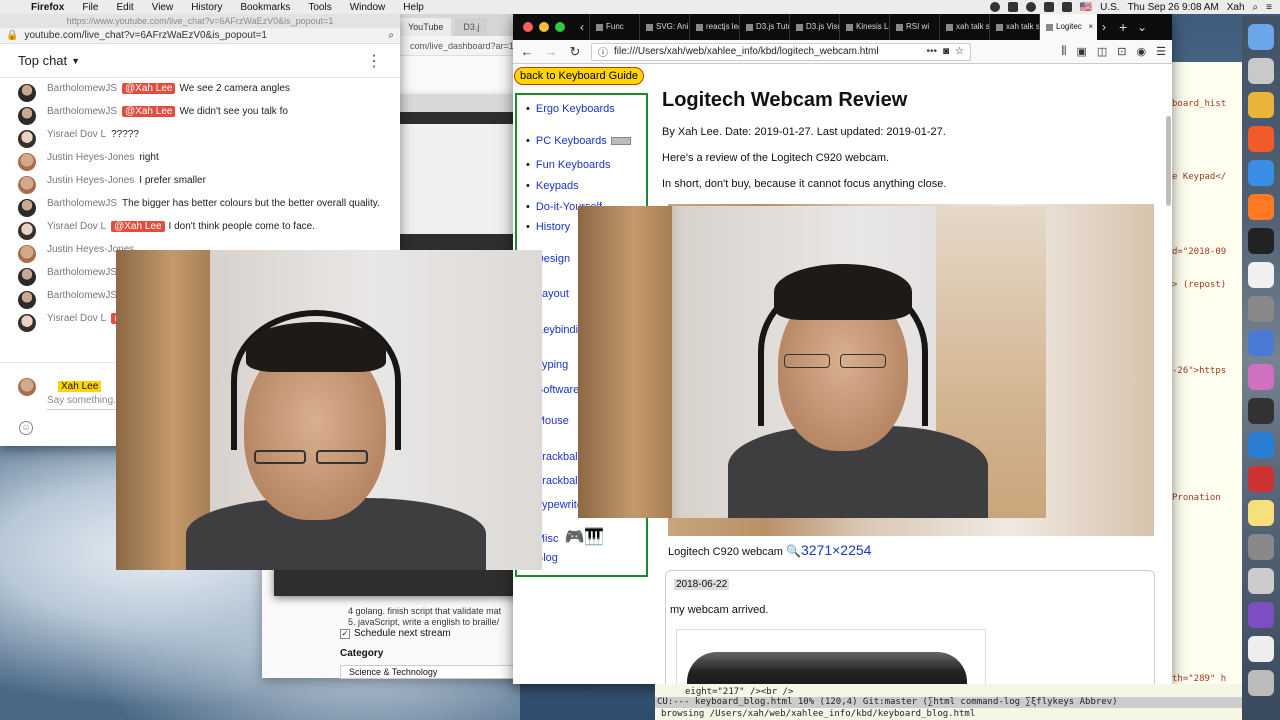  Describe the element at coordinates (1090, 27) in the screenshot. I see `close-tab-icon: ×` at that location.